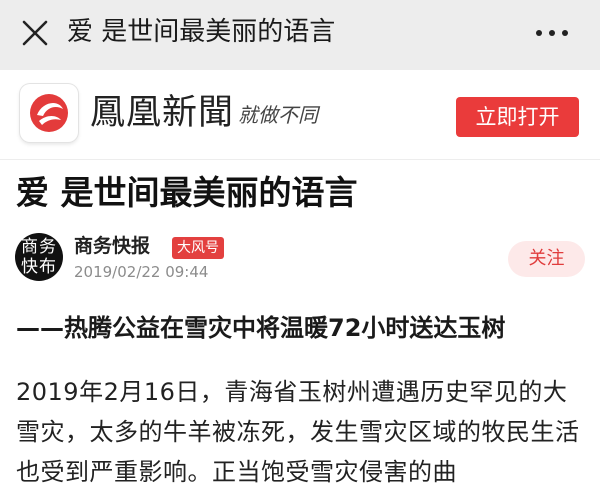 Image resolution: width=600 pixels, height=492 pixels. What do you see at coordinates (198, 248) in the screenshot?
I see `author-badge: 大风号` at bounding box center [198, 248].